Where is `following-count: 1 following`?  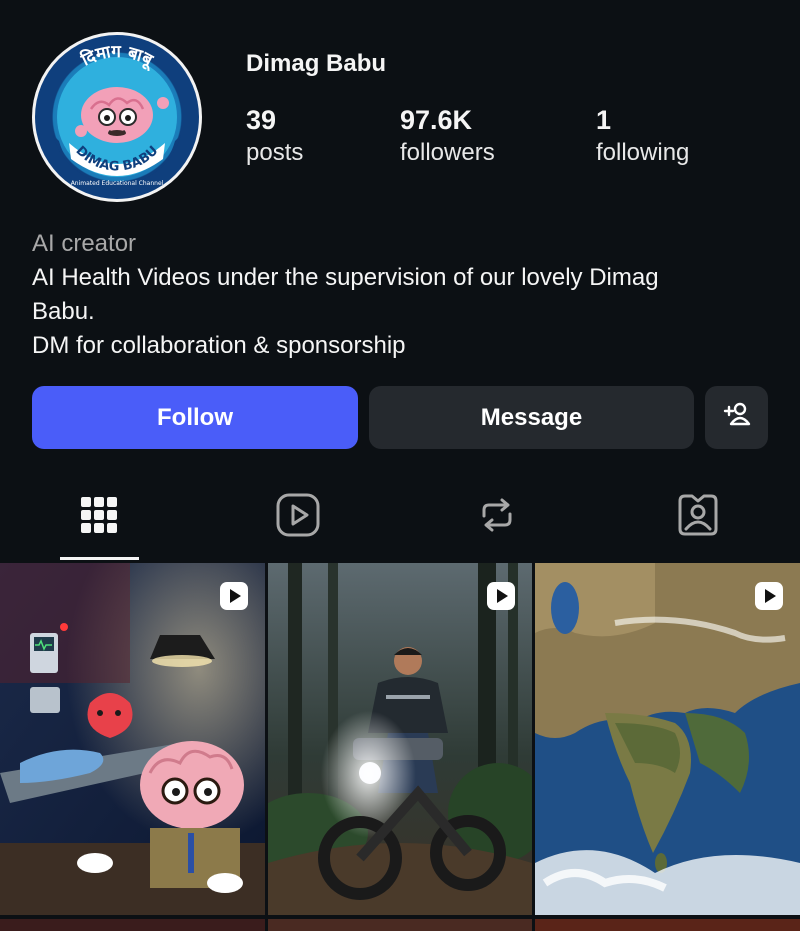
following-count: 1 following is located at coordinates (642, 137).